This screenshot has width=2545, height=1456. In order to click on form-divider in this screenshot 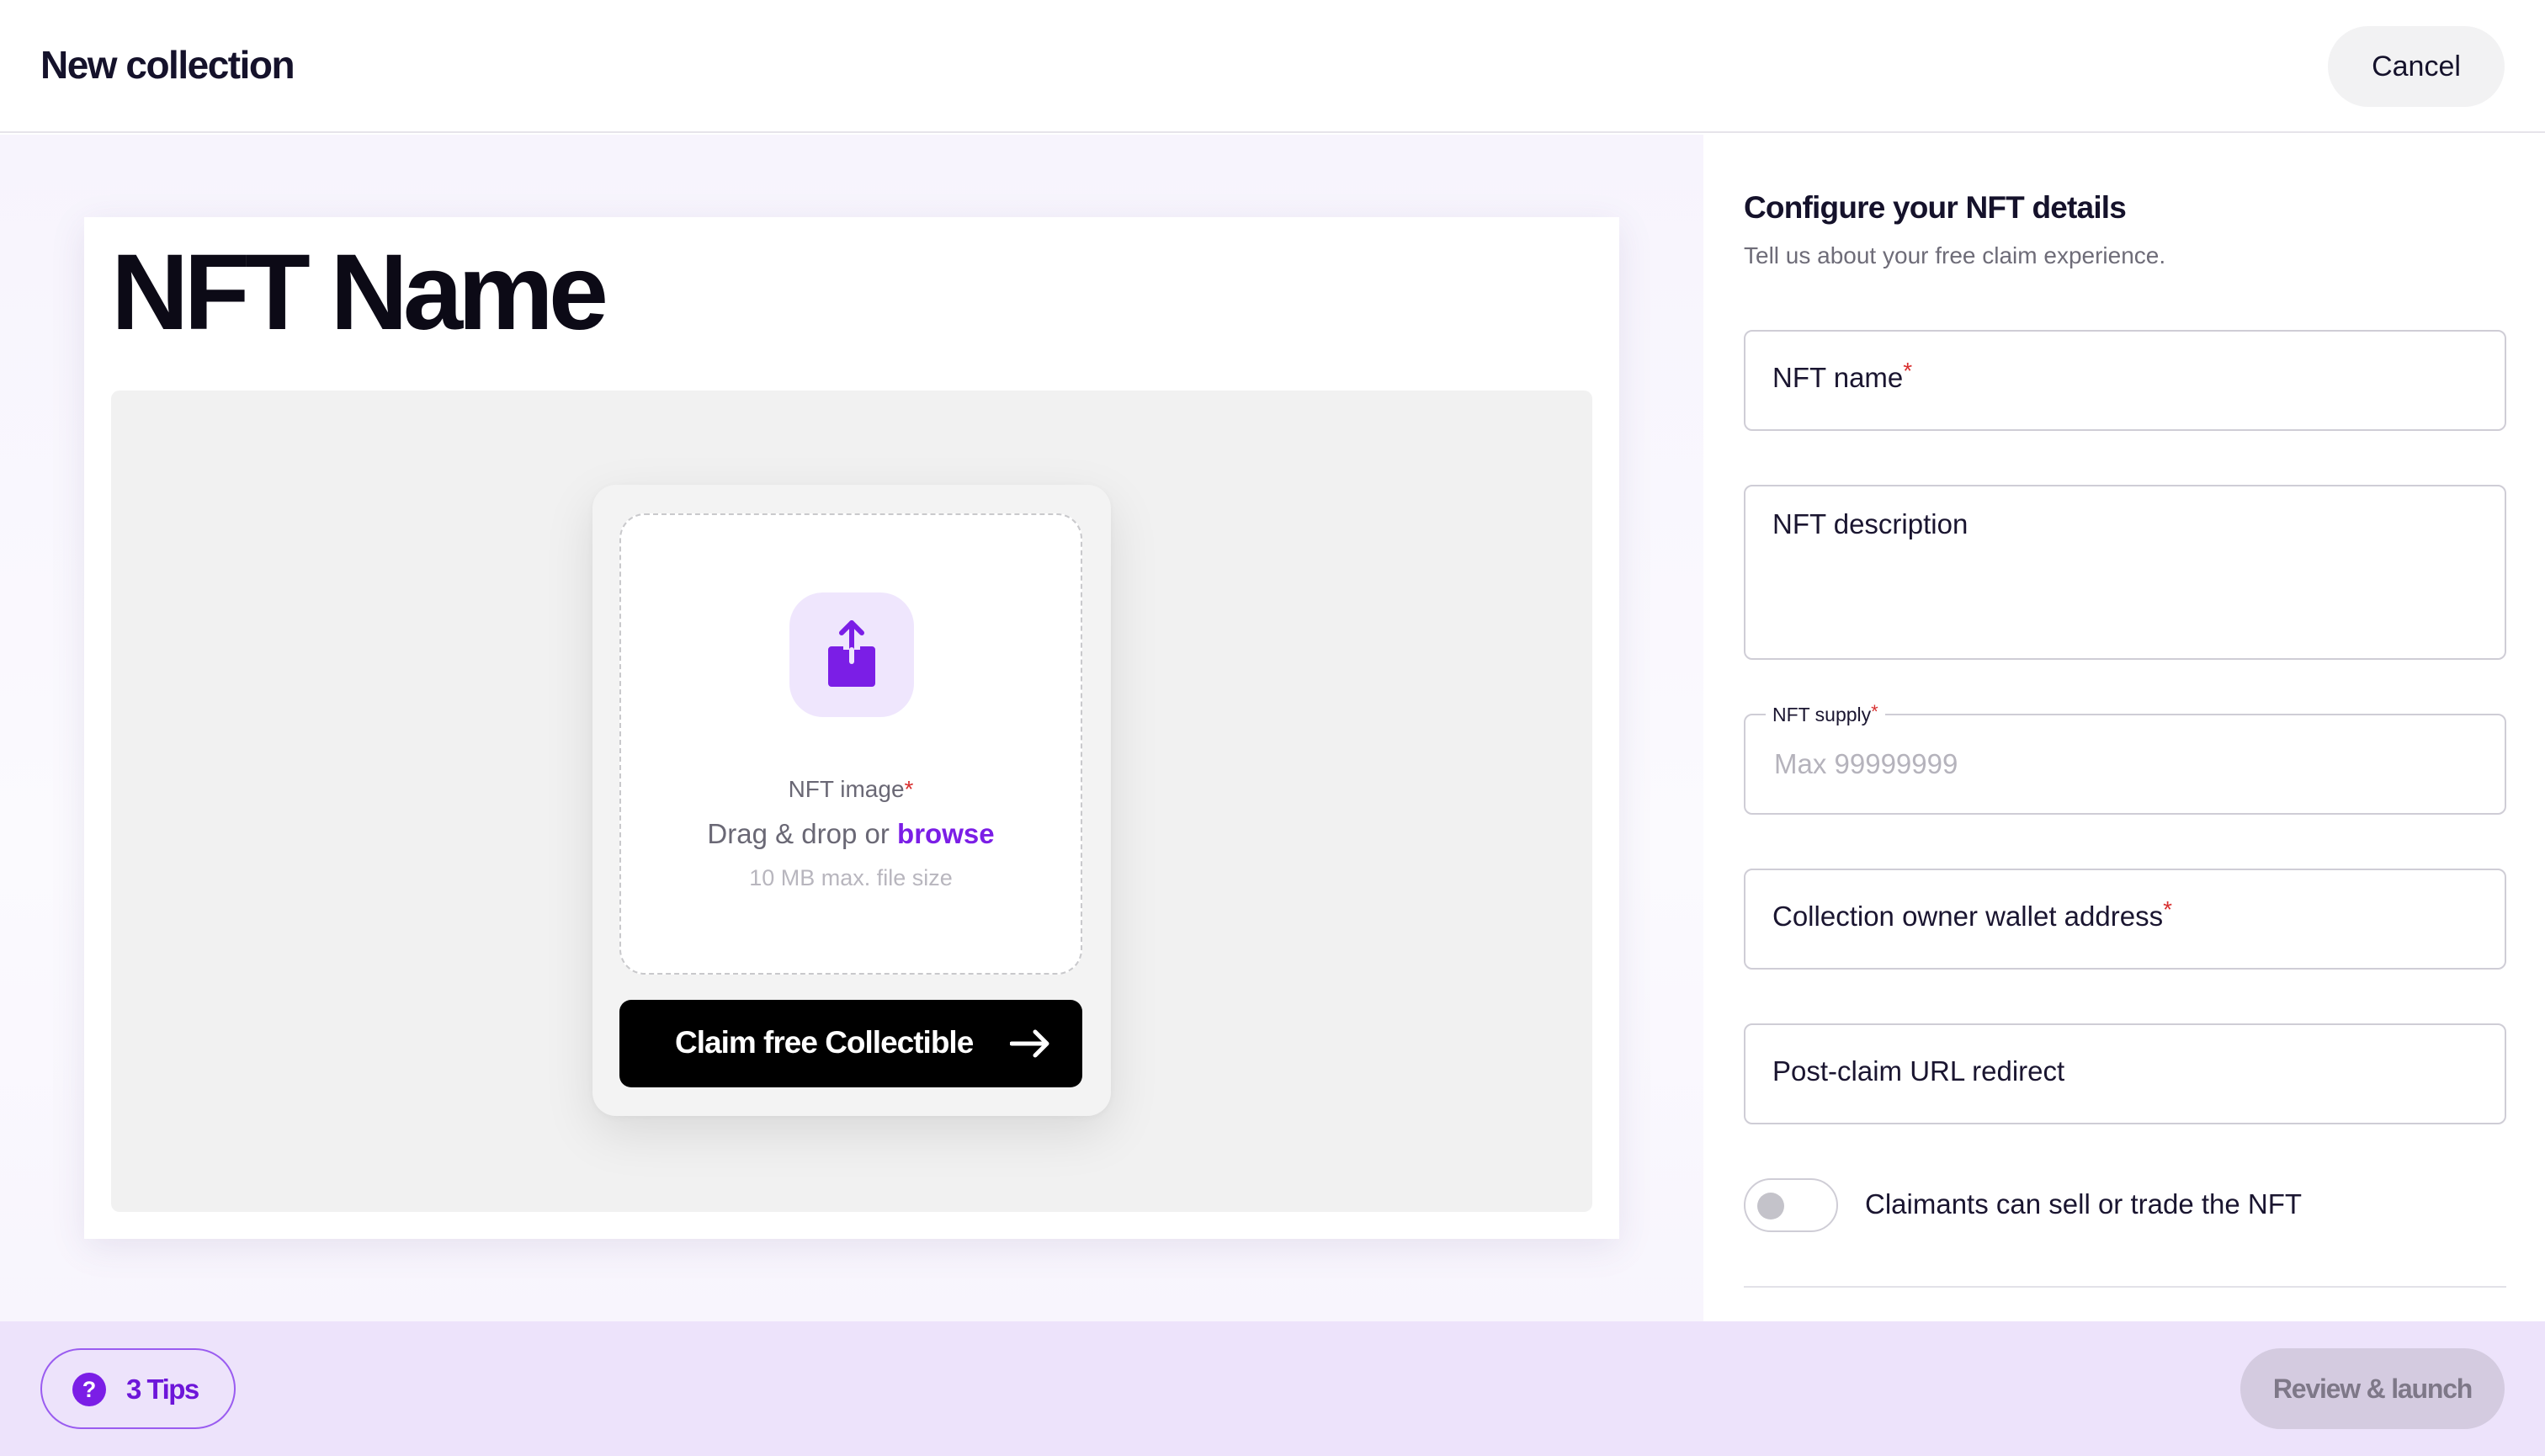, I will do `click(2125, 1287)`.